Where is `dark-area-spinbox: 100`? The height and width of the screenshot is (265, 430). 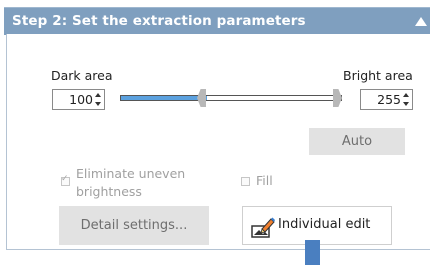 dark-area-spinbox: 100 is located at coordinates (78, 99).